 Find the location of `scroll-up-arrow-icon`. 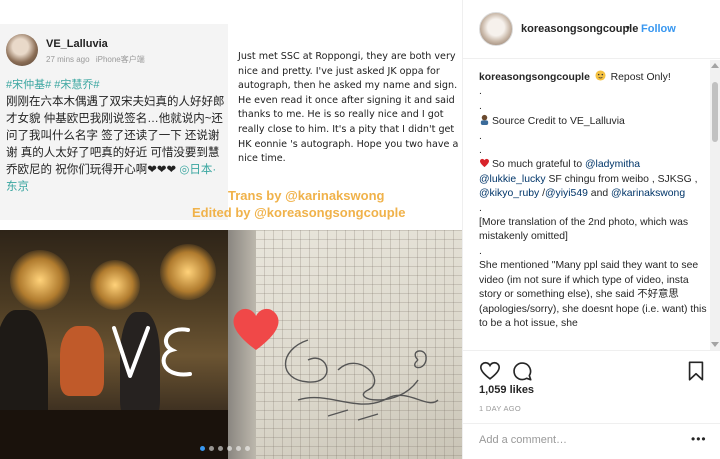

scroll-up-arrow-icon is located at coordinates (715, 65).